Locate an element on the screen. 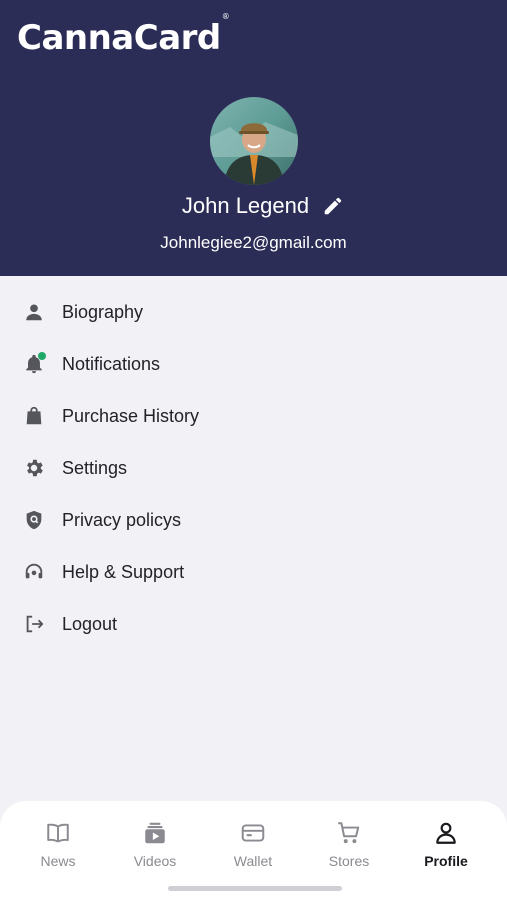 This screenshot has height=900, width=507. tab-label: Wallet is located at coordinates (253, 861).